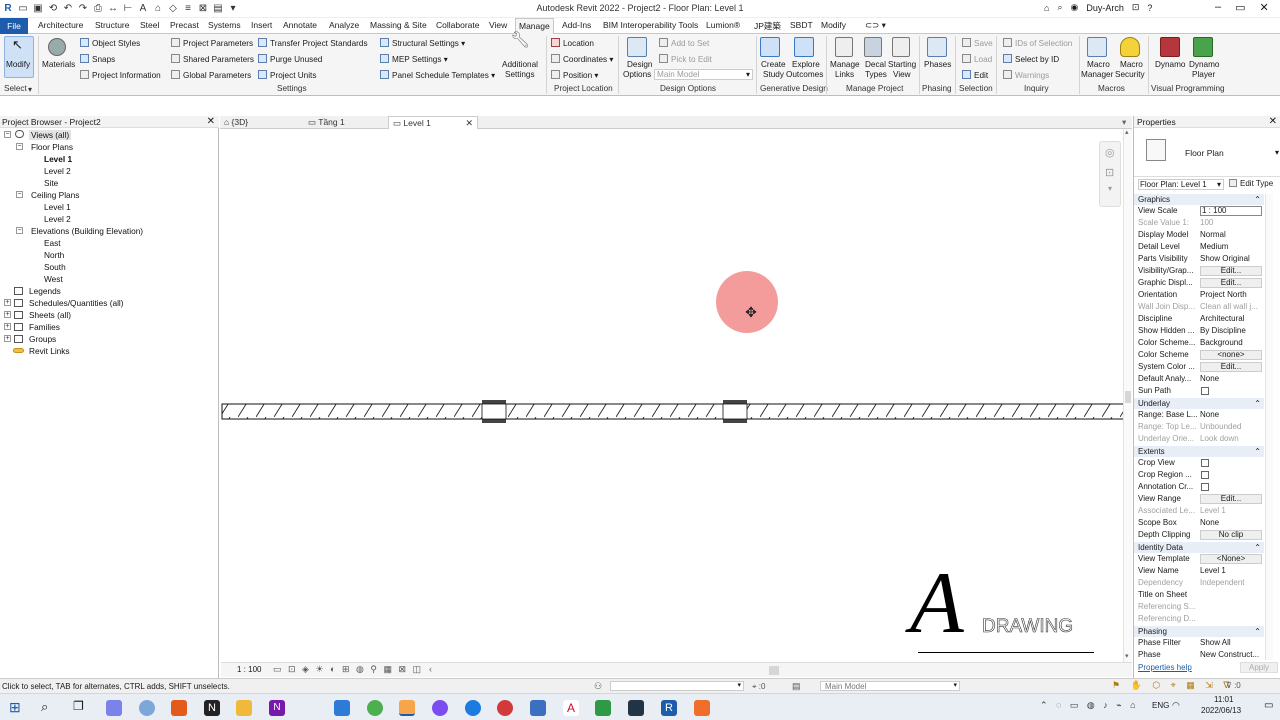 This screenshot has width=1280, height=720. I want to click on decal-types-line2: Types, so click(876, 75).